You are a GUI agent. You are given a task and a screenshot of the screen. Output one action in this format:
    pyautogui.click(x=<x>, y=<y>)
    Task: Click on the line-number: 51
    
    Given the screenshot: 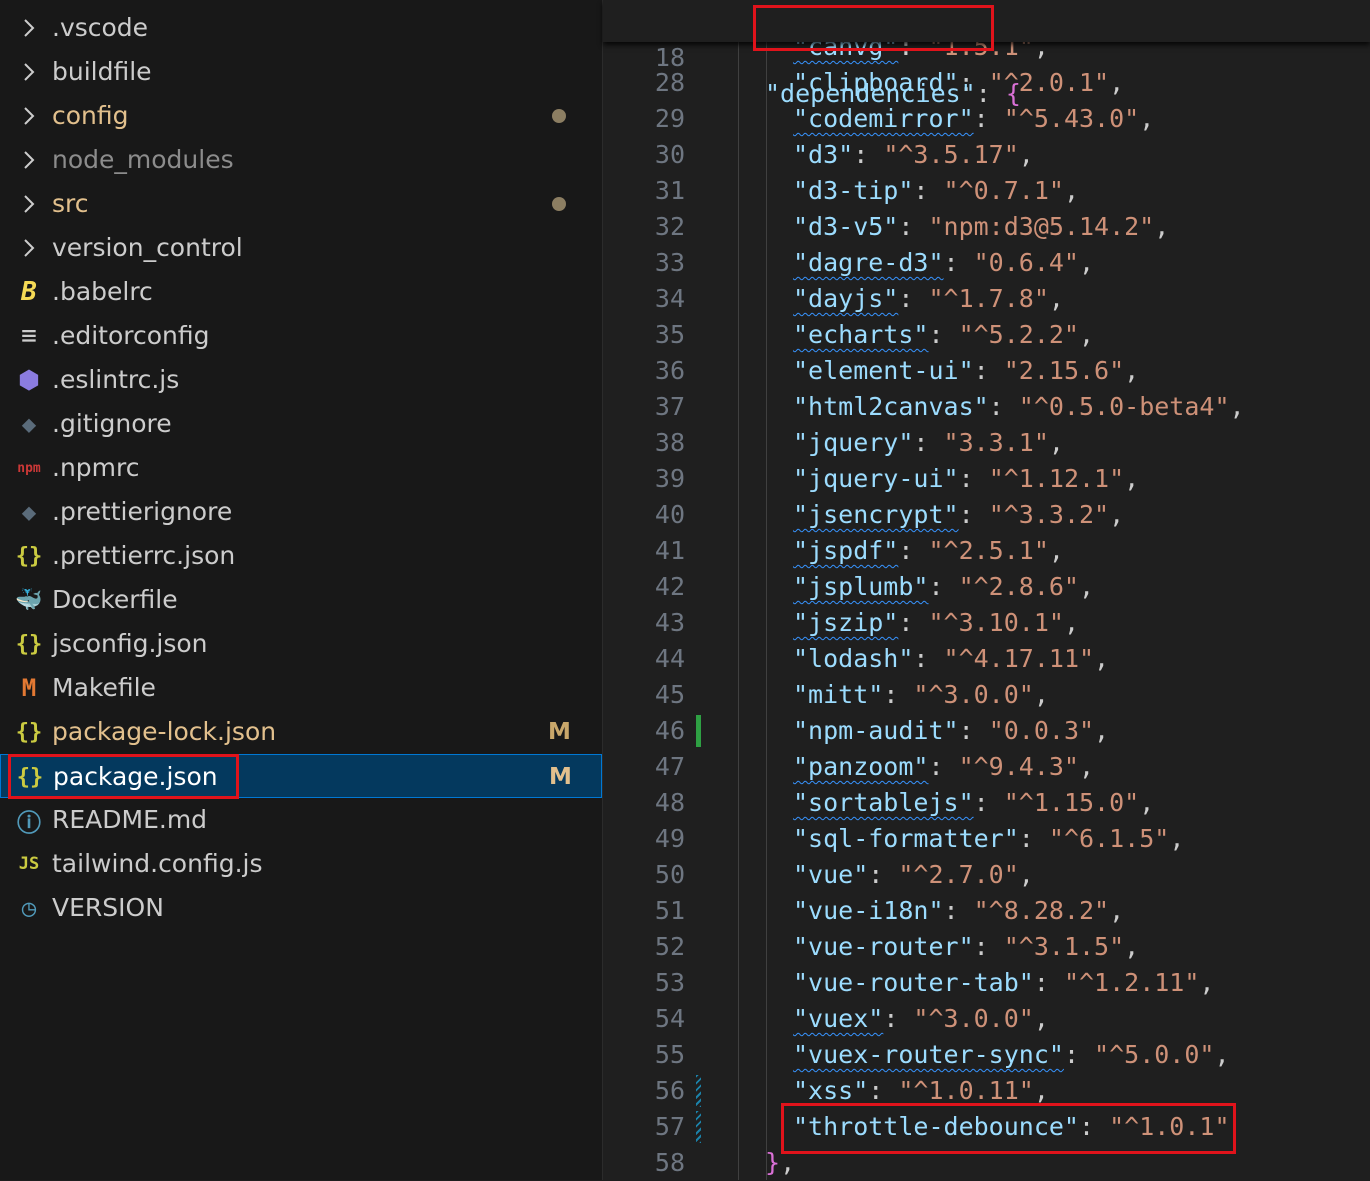 What is the action you would take?
    pyautogui.click(x=669, y=910)
    